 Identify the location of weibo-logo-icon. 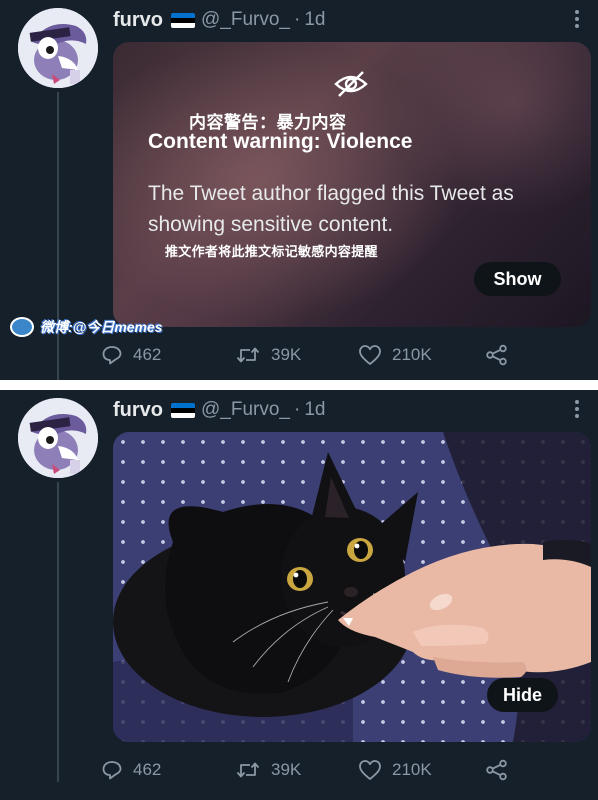
(22, 327).